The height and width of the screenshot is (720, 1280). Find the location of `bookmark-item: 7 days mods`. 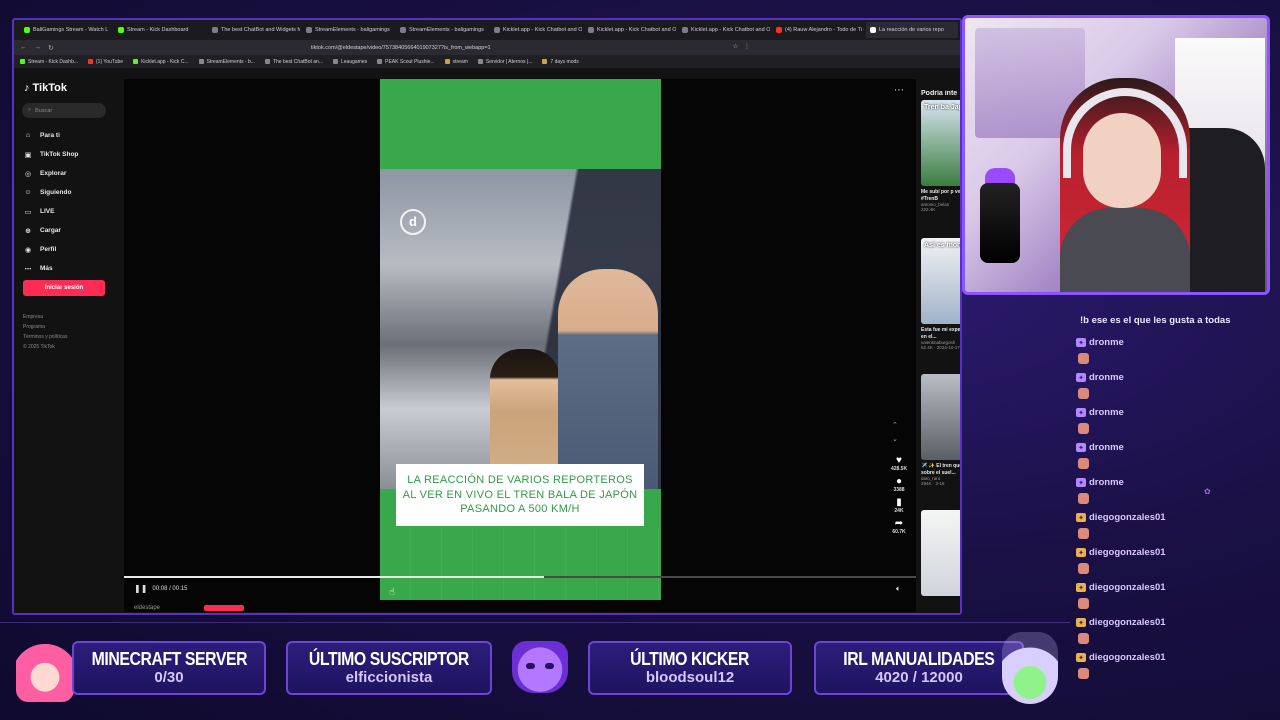

bookmark-item: 7 days mods is located at coordinates (560, 62).